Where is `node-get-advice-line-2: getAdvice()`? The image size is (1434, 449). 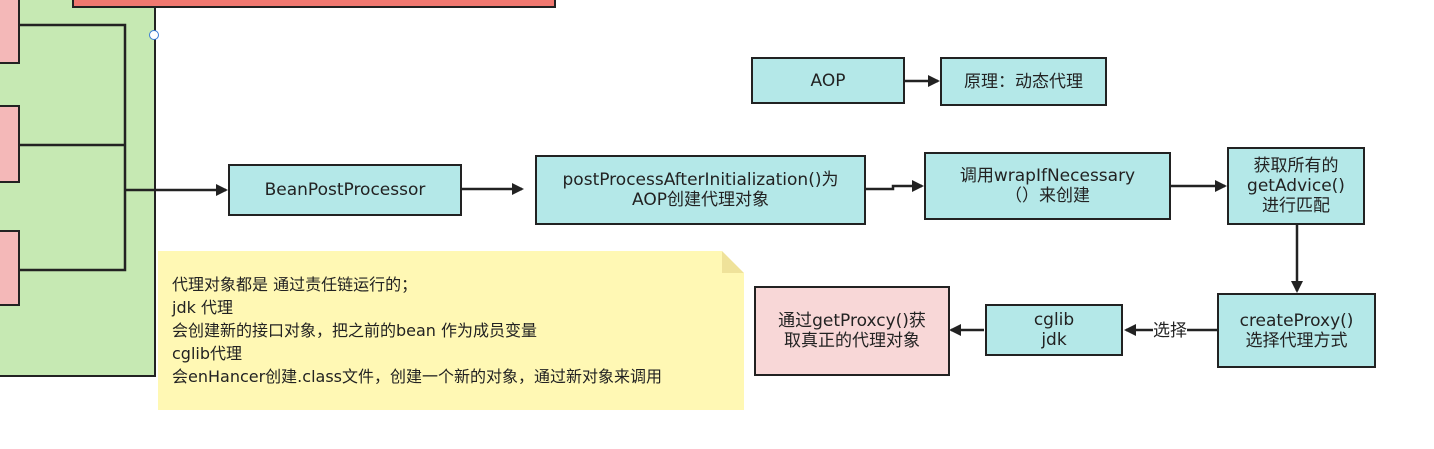
node-get-advice-line-2: getAdvice() is located at coordinates (1296, 186).